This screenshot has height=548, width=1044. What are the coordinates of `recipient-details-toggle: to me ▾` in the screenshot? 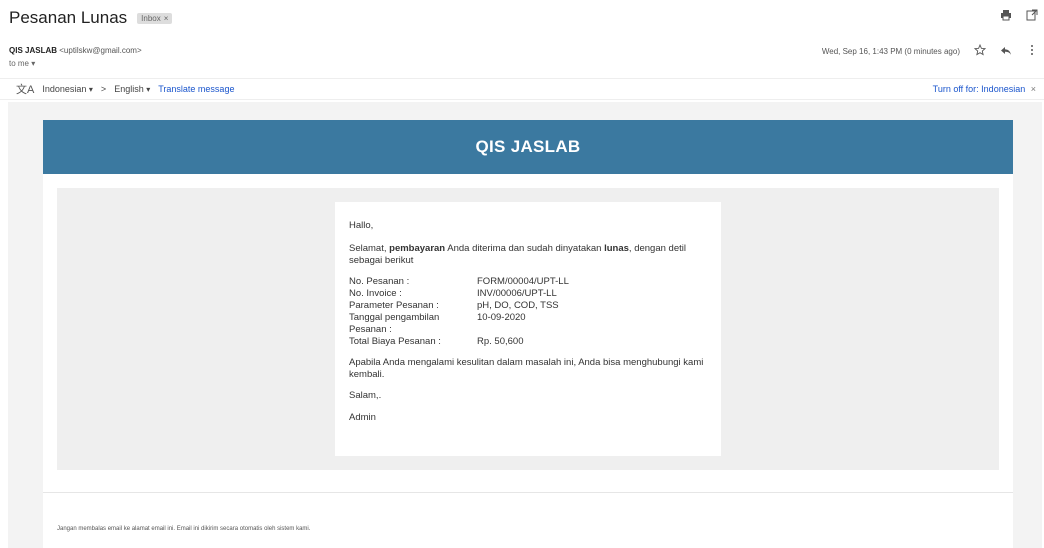 It's located at (22, 63).